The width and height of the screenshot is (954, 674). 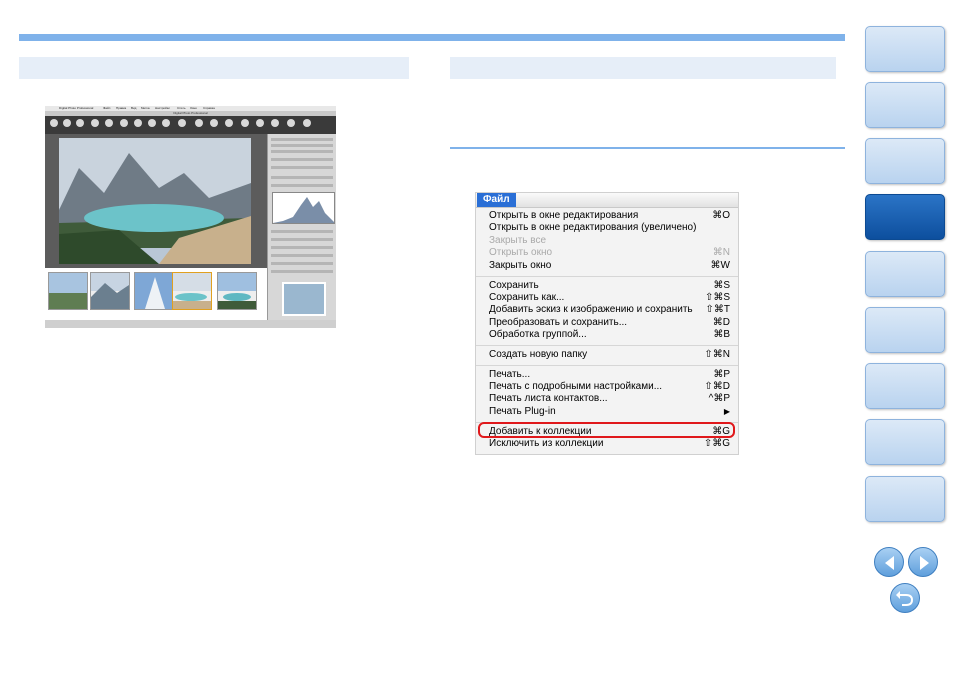 I want to click on lake-photo, so click(x=155, y=201).